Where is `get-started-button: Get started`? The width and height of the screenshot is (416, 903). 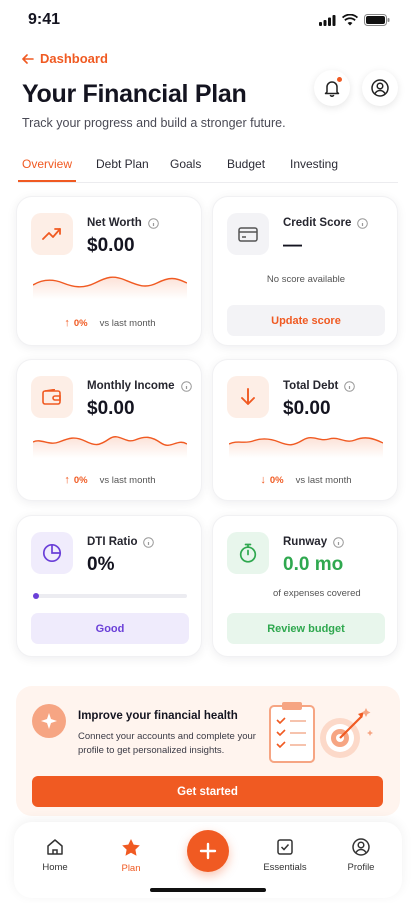
get-started-button: Get started is located at coordinates (207, 791).